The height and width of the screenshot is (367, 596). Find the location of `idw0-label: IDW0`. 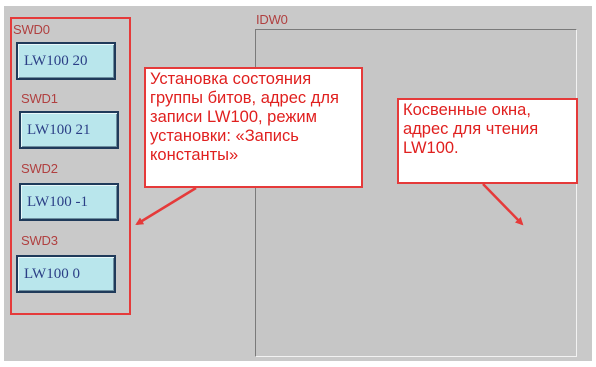

idw0-label: IDW0 is located at coordinates (272, 19).